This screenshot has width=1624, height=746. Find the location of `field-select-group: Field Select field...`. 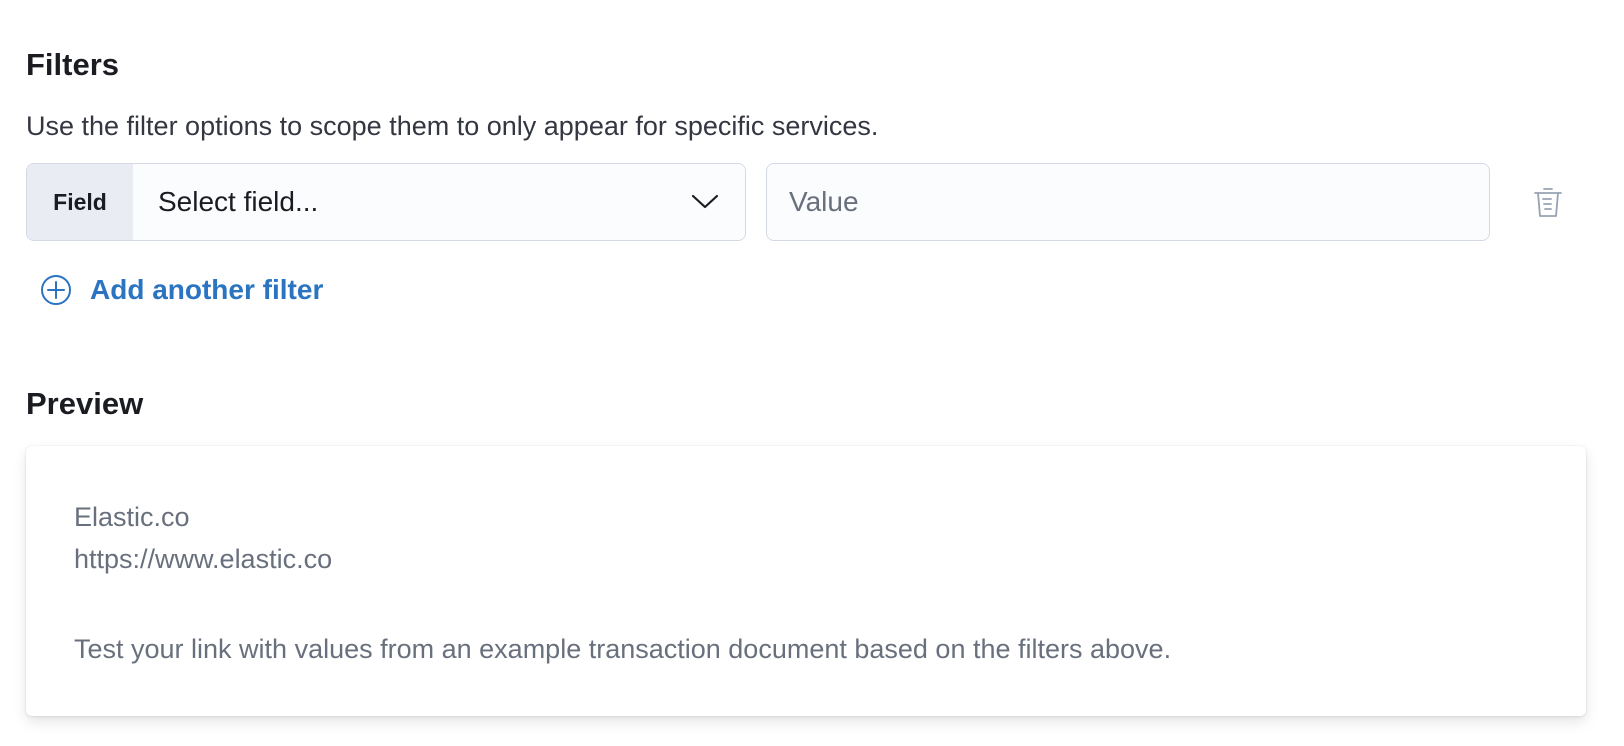

field-select-group: Field Select field... is located at coordinates (386, 202).